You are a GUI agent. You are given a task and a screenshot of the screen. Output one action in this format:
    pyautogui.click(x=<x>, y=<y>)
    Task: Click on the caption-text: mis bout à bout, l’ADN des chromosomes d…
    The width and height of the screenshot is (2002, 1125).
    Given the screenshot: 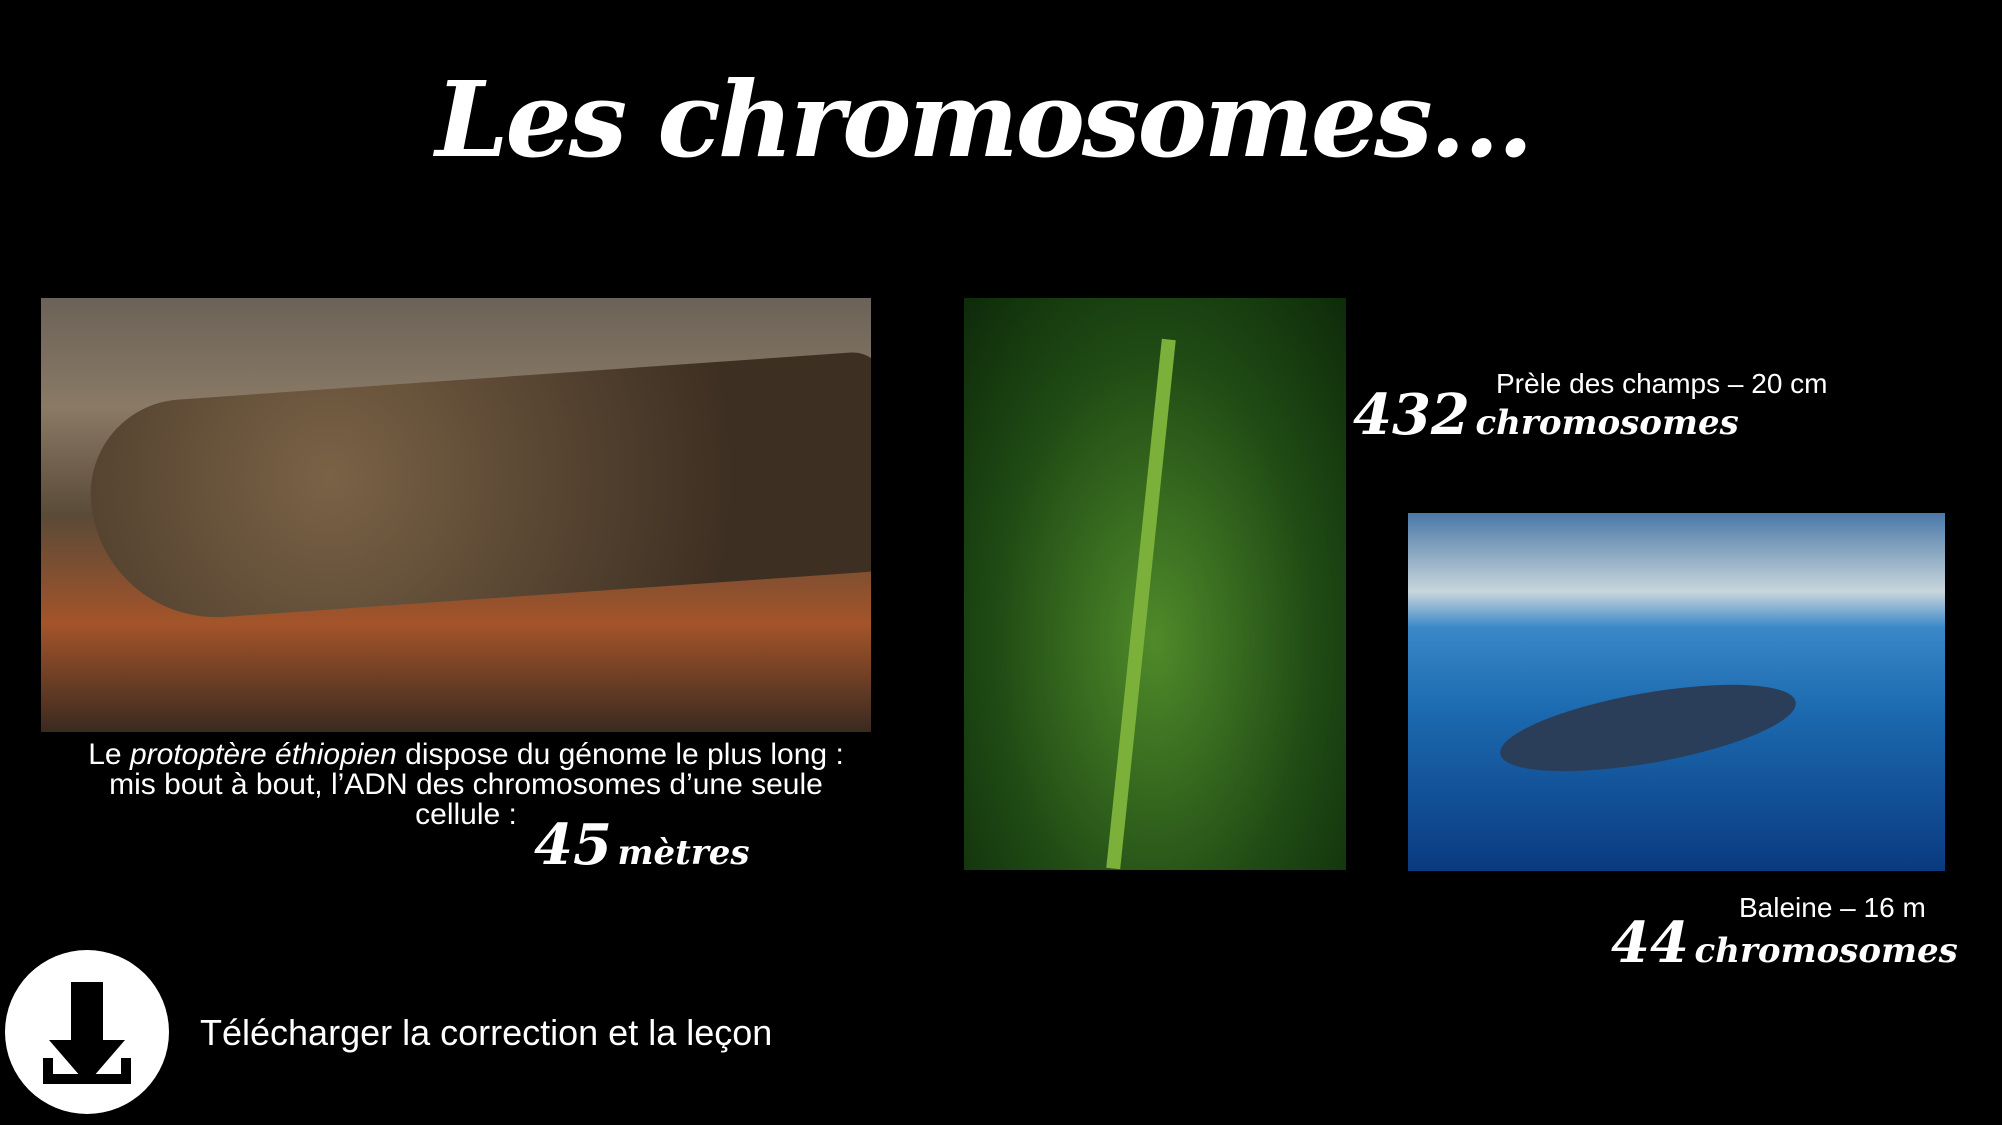 What is the action you would take?
    pyautogui.click(x=466, y=784)
    